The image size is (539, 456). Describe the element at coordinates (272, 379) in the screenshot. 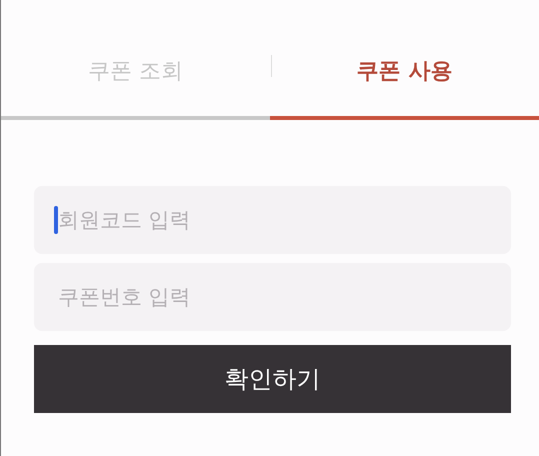

I see `confirm-button: 확인하기` at that location.